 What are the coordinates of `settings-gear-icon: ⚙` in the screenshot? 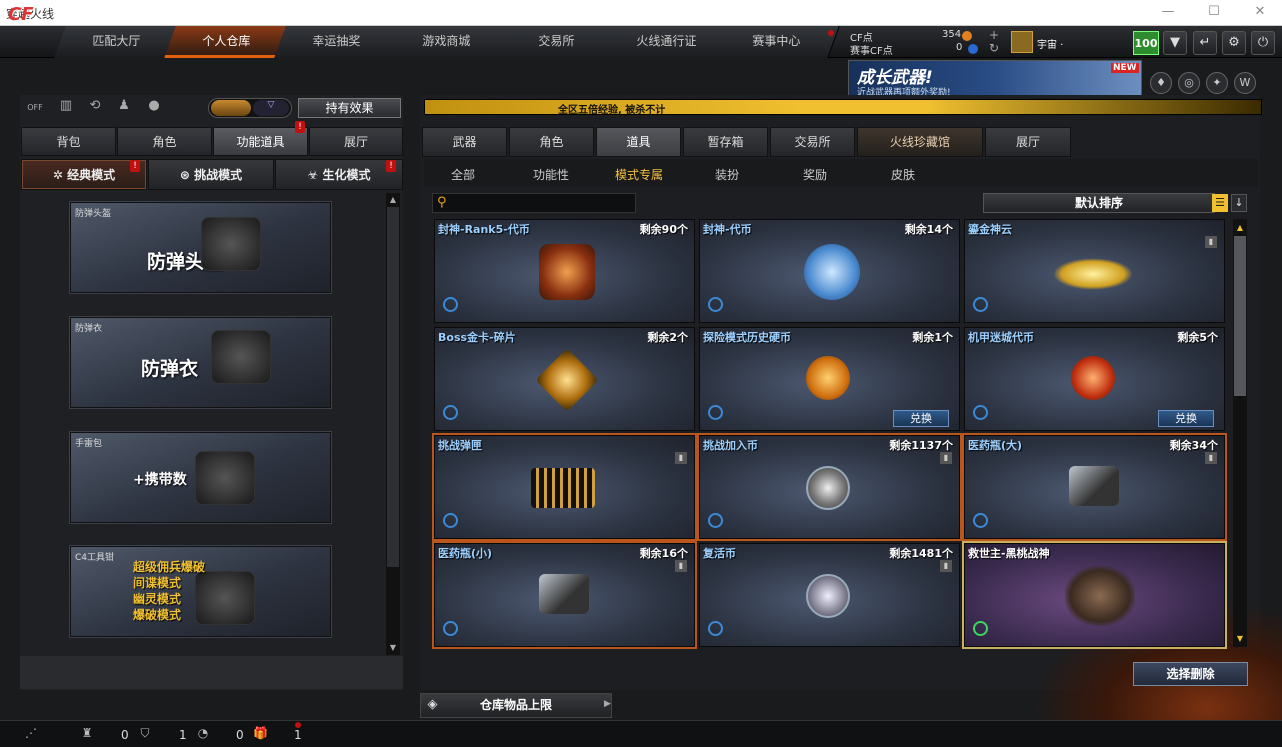 It's located at (1234, 43).